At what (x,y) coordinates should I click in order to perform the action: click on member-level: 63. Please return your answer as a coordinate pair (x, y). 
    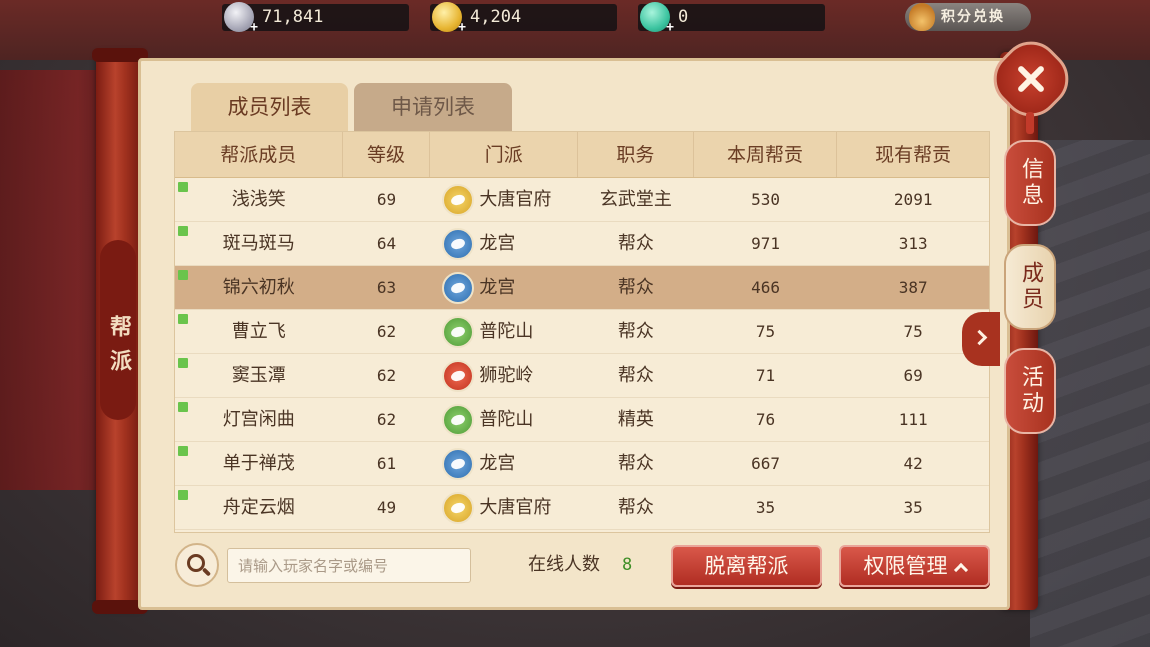
    Looking at the image, I should click on (386, 287).